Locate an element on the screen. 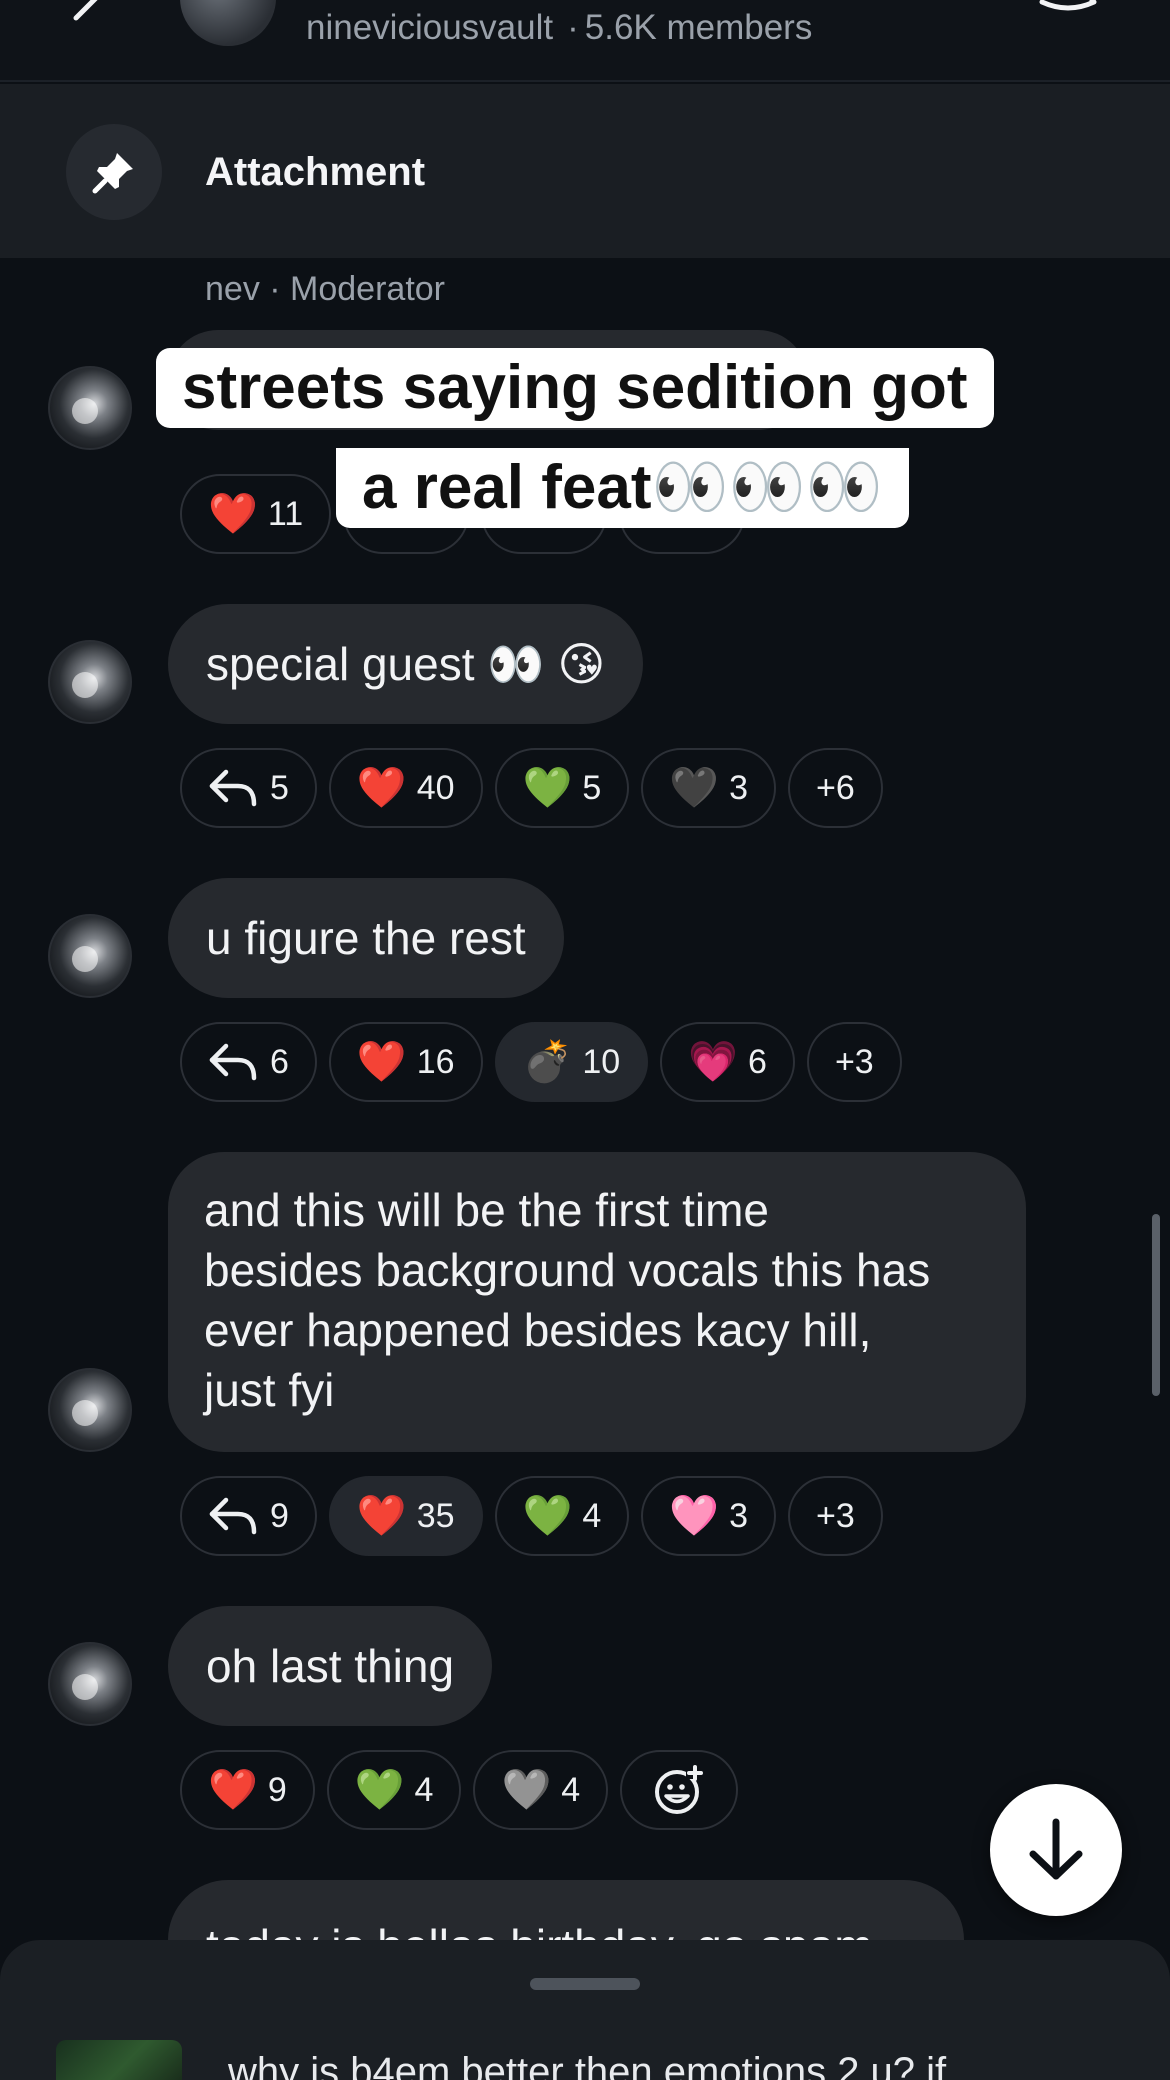  message-bubble: special guest 👀 😘 is located at coordinates (406, 664).